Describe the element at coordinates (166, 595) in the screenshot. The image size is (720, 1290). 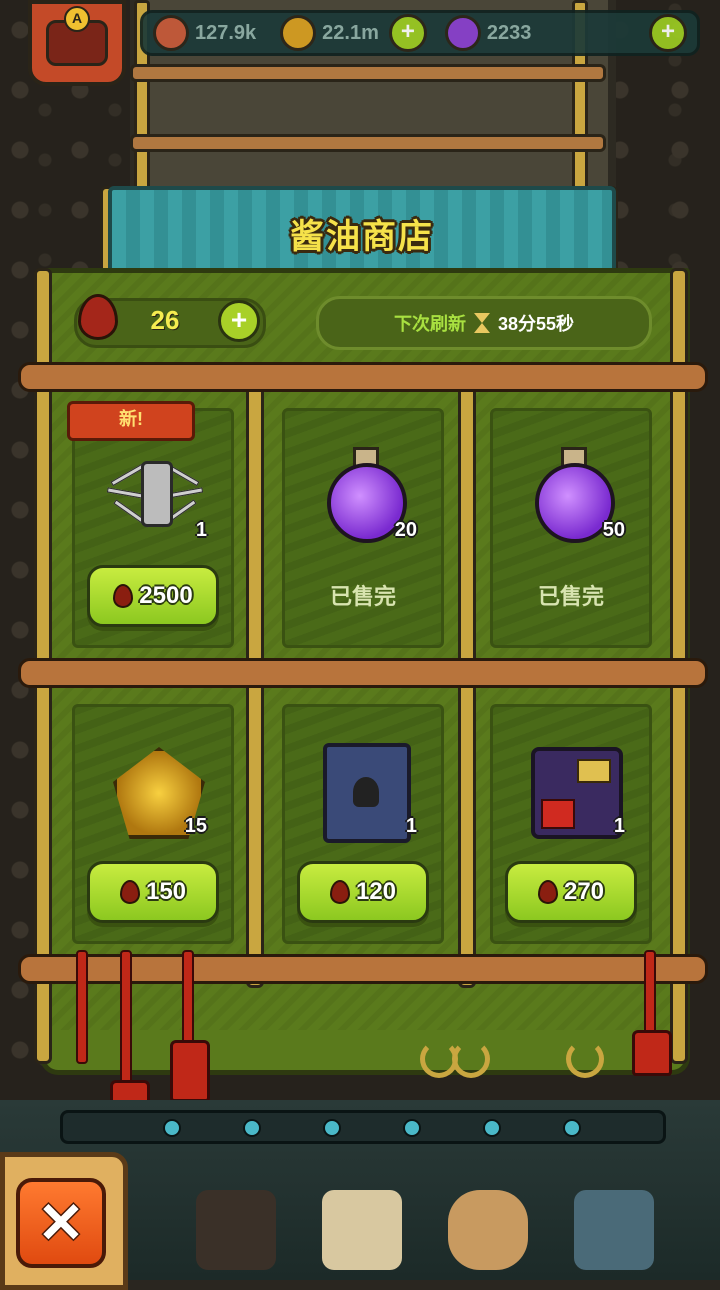
I see `item-price: 2500` at that location.